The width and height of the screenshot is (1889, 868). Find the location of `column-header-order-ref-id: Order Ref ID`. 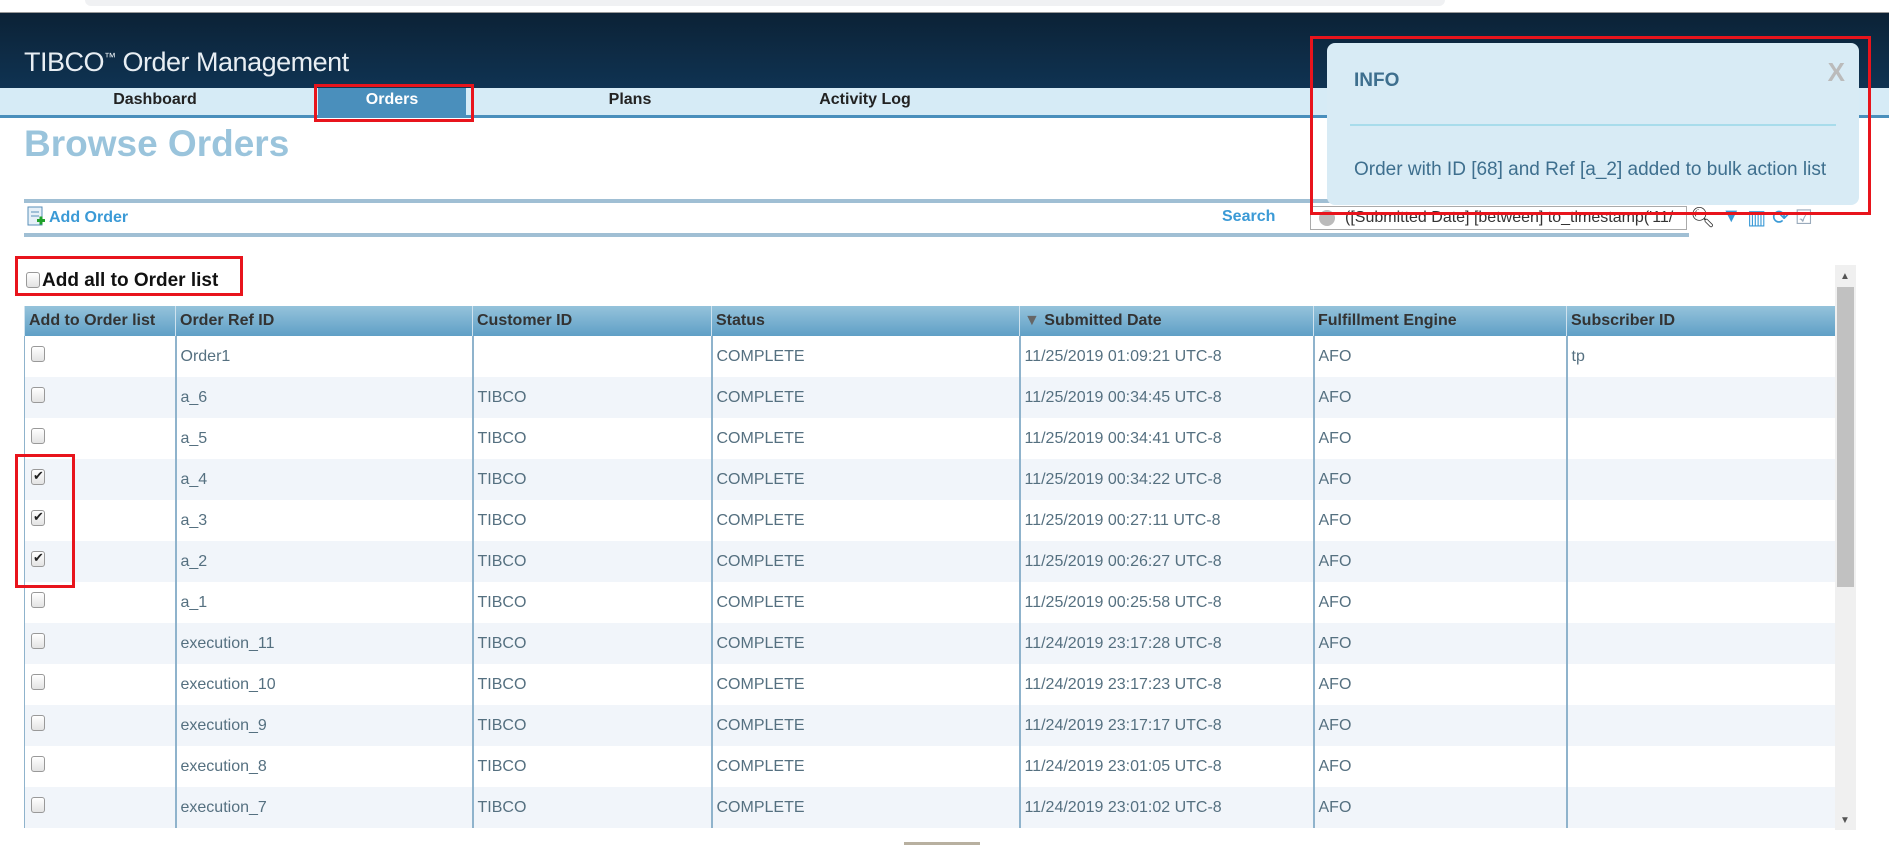

column-header-order-ref-id: Order Ref ID is located at coordinates (324, 321).